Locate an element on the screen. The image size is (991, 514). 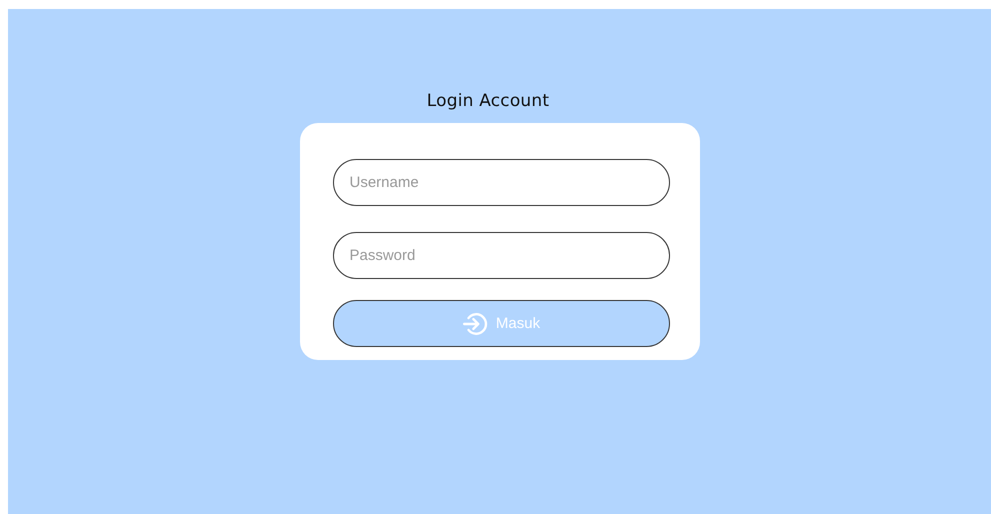
login-button: Masuk is located at coordinates (501, 323).